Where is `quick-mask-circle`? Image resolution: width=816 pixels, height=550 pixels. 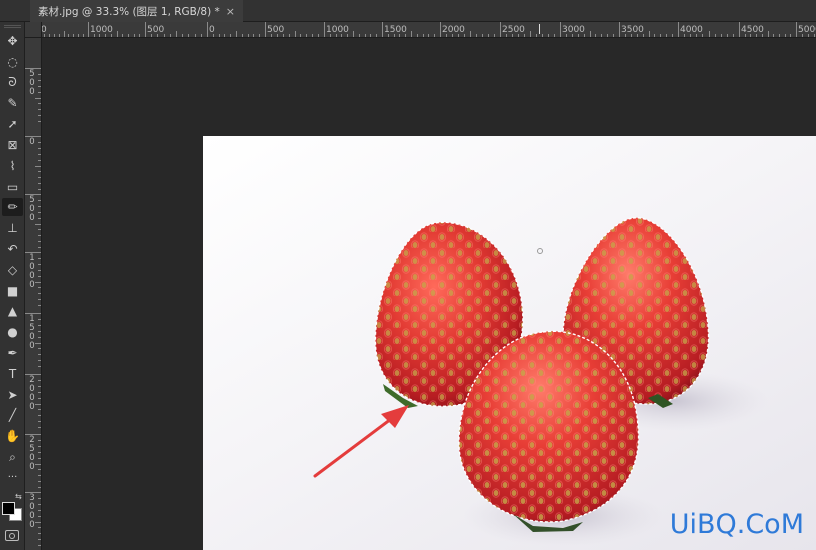 quick-mask-circle is located at coordinates (12, 535).